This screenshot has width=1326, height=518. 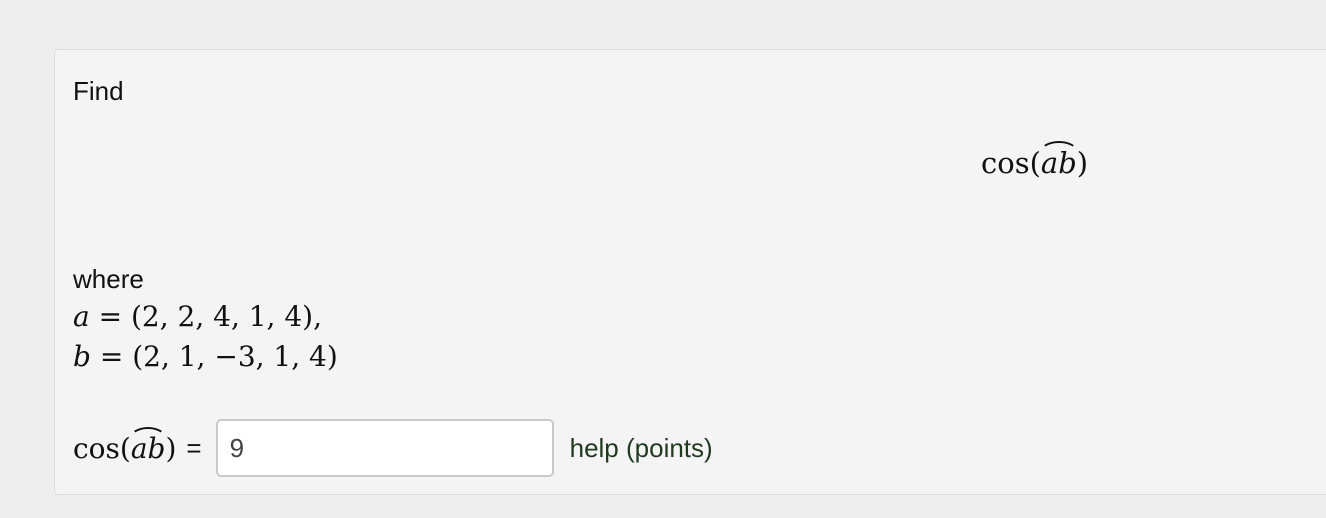 I want to click on display-expression: cos(ab), so click(x=1035, y=160).